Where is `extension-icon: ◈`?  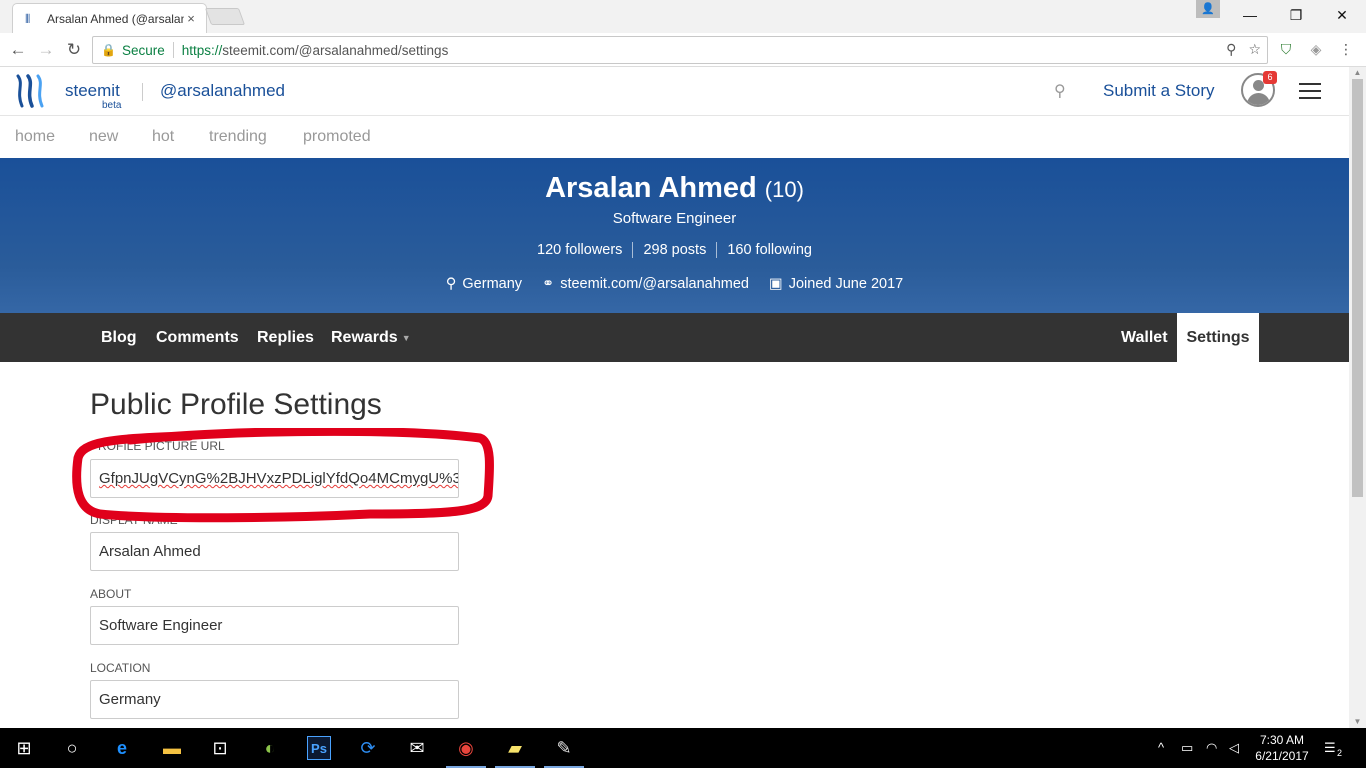
extension-icon: ◈ is located at coordinates (1316, 49).